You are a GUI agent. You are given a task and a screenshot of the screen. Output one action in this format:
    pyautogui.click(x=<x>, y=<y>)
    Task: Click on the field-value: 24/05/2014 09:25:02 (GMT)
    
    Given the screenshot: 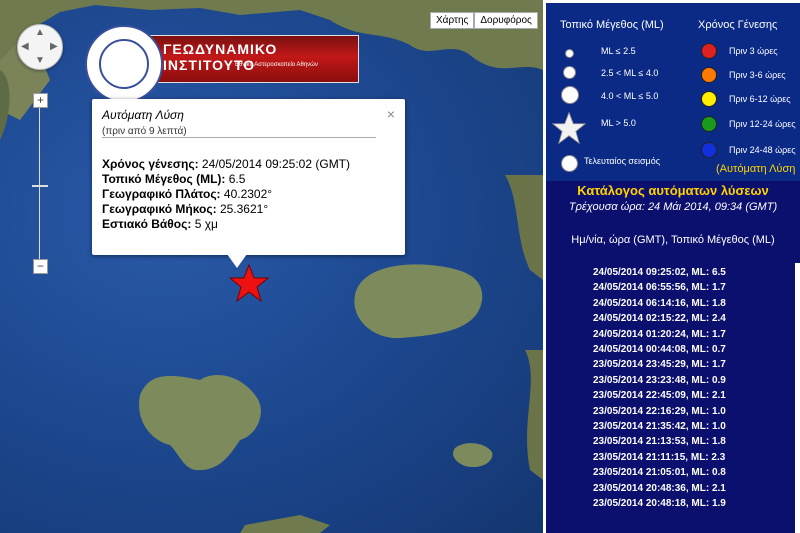 What is the action you would take?
    pyautogui.click(x=276, y=164)
    